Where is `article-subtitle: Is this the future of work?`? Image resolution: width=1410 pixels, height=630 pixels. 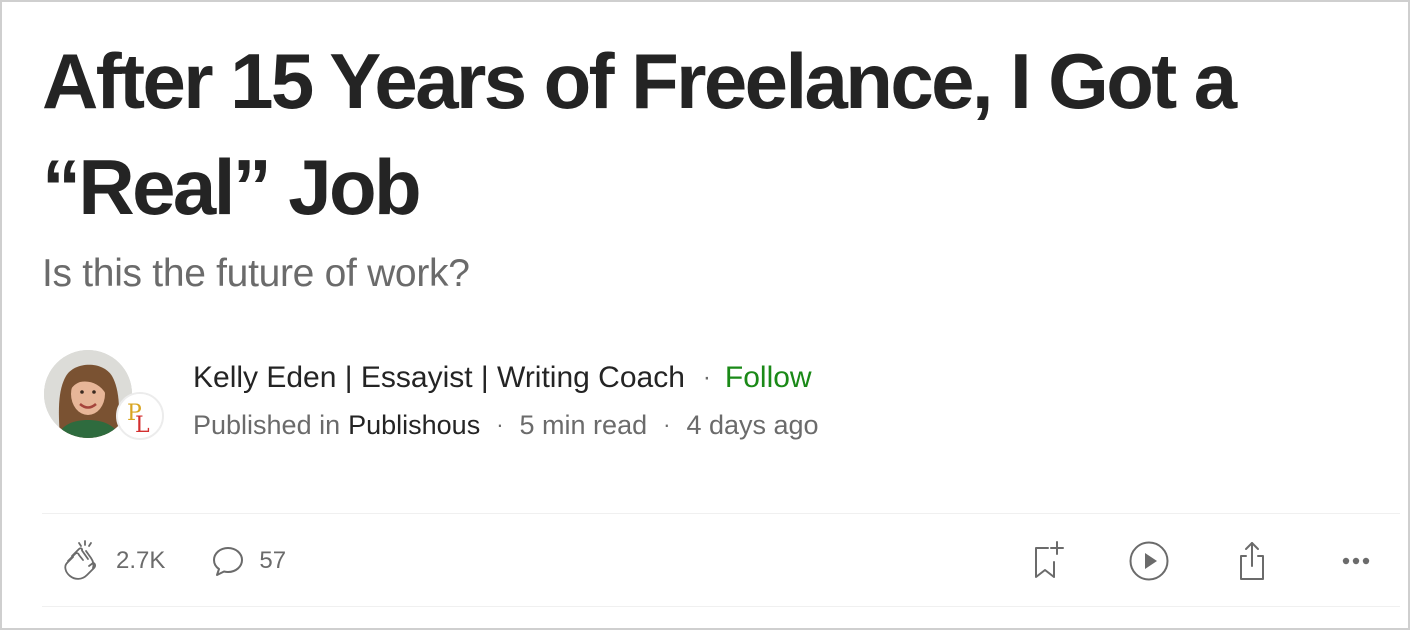 article-subtitle: Is this the future of work? is located at coordinates (256, 273).